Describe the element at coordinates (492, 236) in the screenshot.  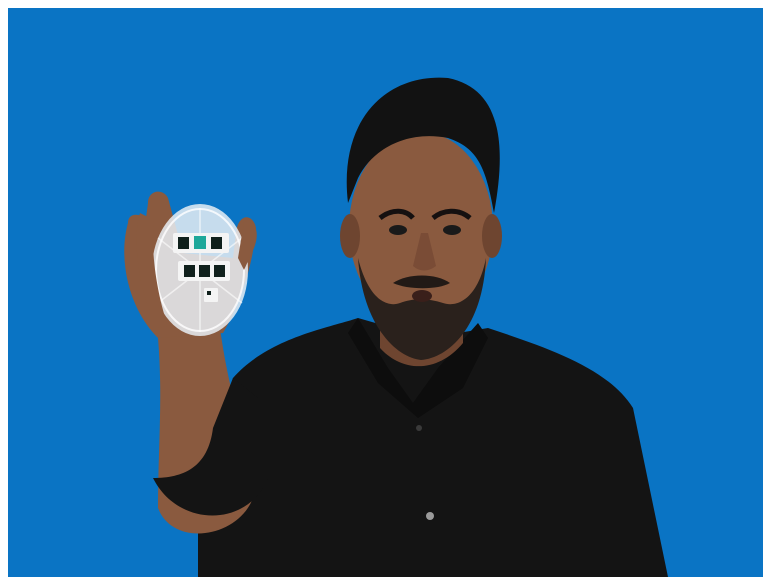
I see `right-ear` at that location.